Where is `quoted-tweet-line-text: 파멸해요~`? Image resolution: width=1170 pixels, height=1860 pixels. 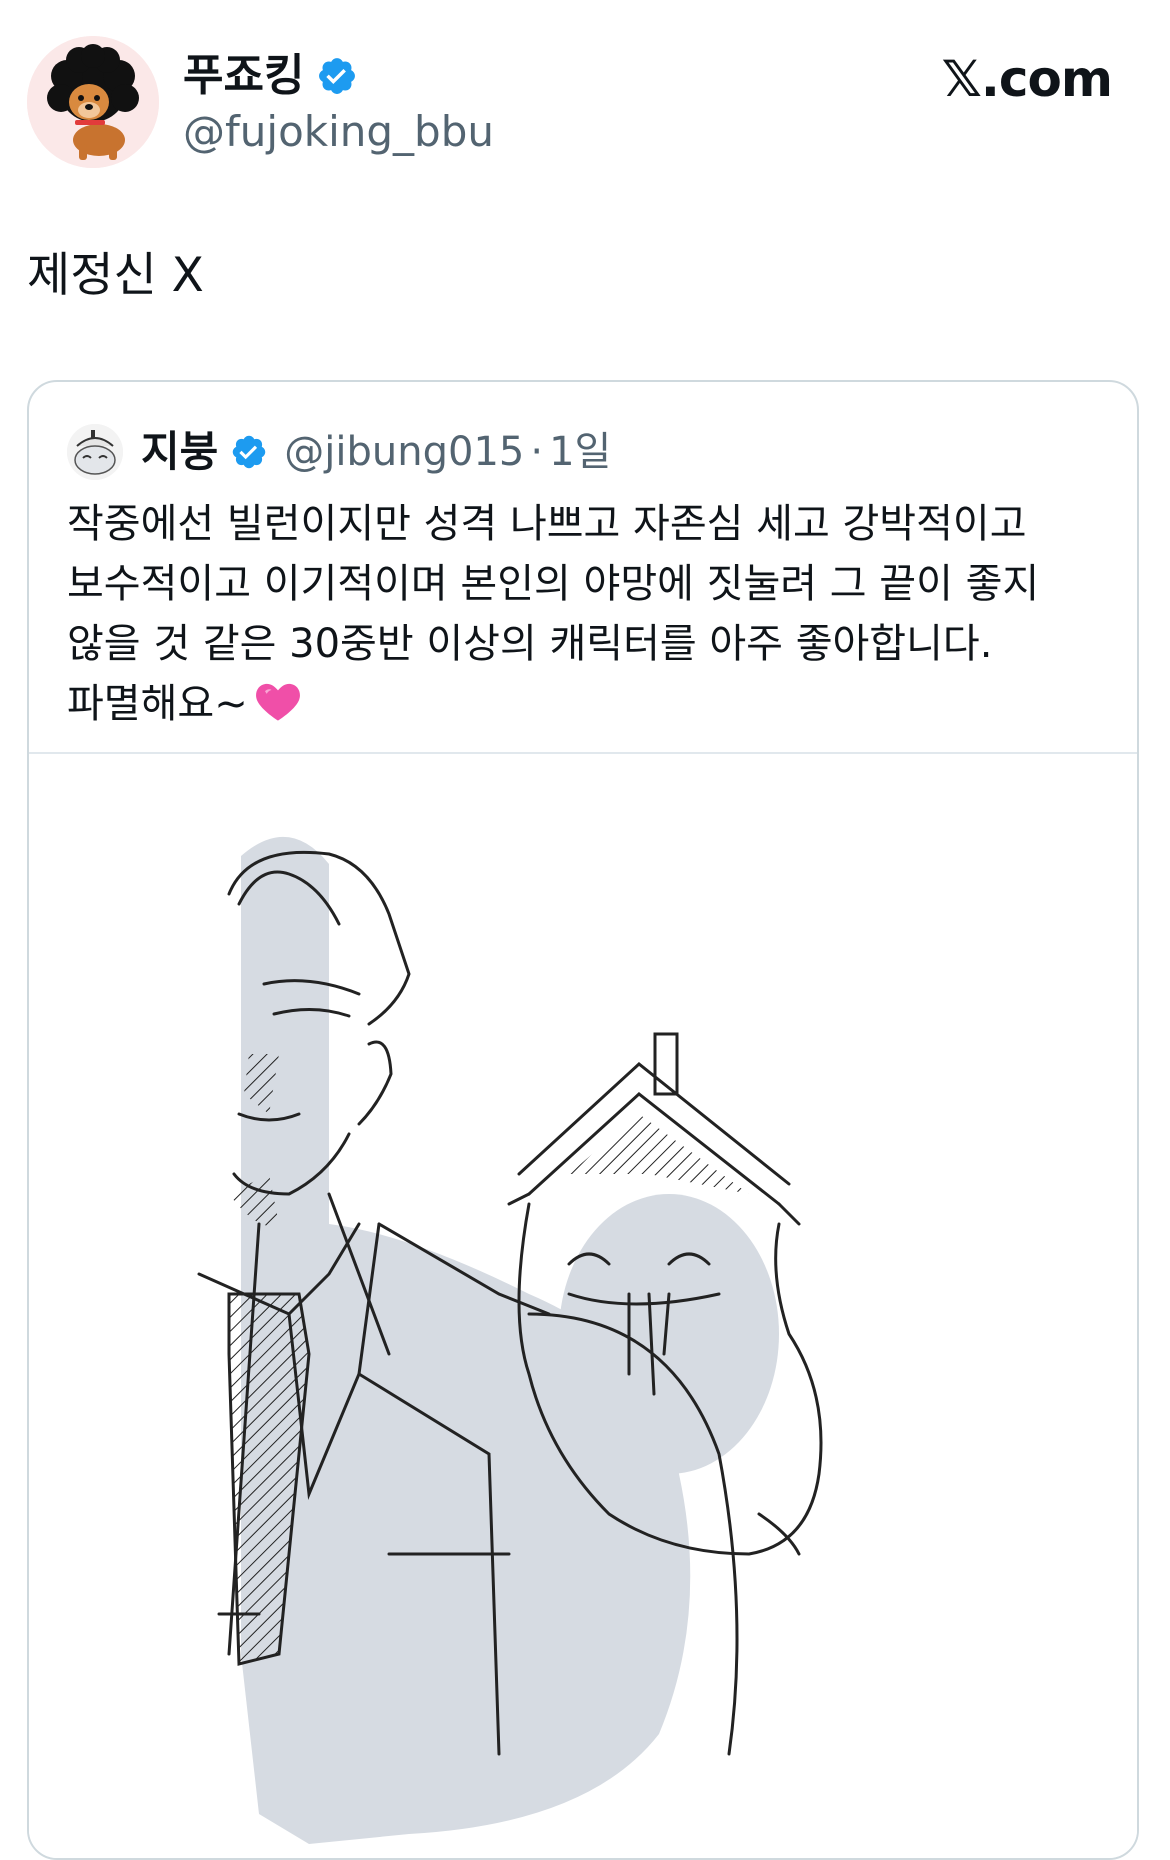 quoted-tweet-line-text: 파멸해요~ is located at coordinates (157, 704).